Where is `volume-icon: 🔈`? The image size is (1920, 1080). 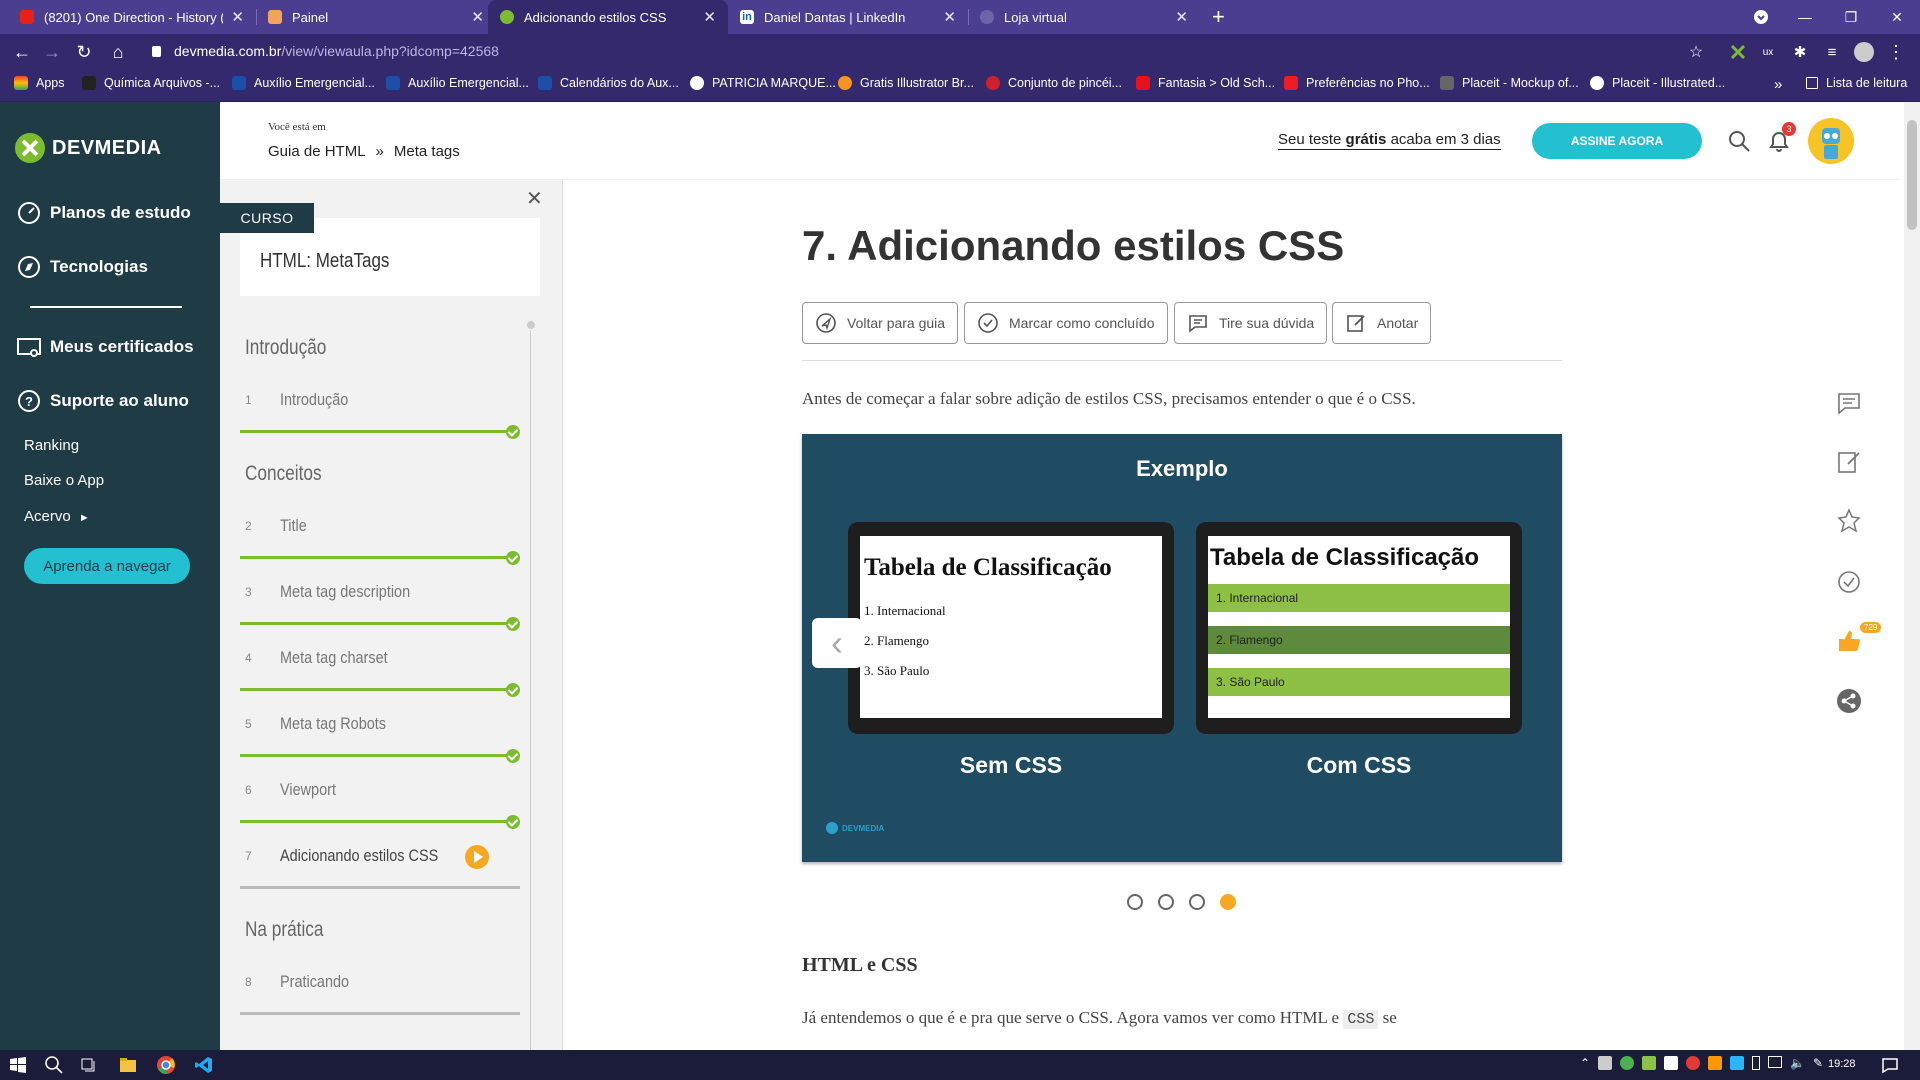
volume-icon: 🔈 is located at coordinates (1797, 1063).